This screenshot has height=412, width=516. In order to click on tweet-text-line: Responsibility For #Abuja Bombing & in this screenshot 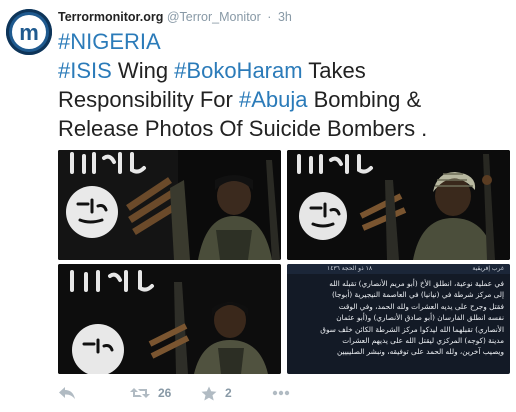, I will do `click(283, 99)`.